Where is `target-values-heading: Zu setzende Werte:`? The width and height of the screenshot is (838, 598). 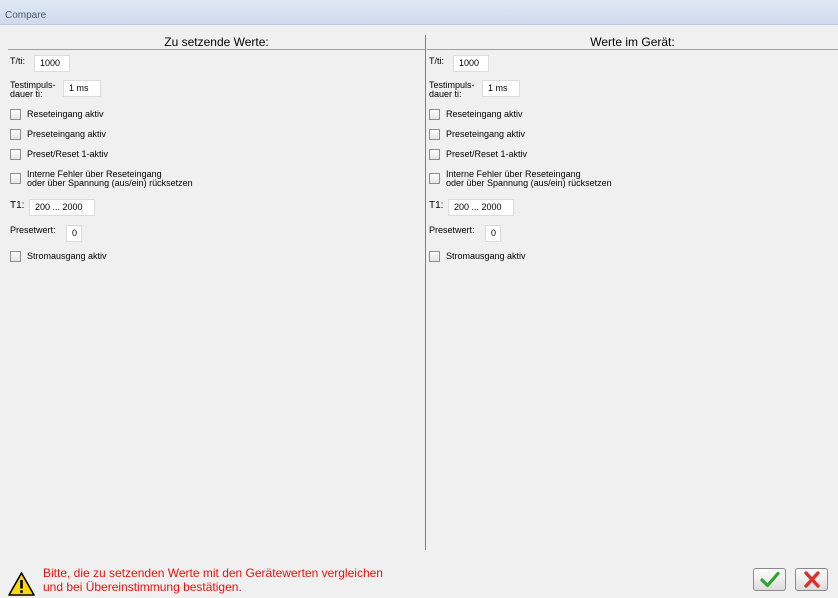
target-values-heading: Zu setzende Werte: is located at coordinates (216, 42).